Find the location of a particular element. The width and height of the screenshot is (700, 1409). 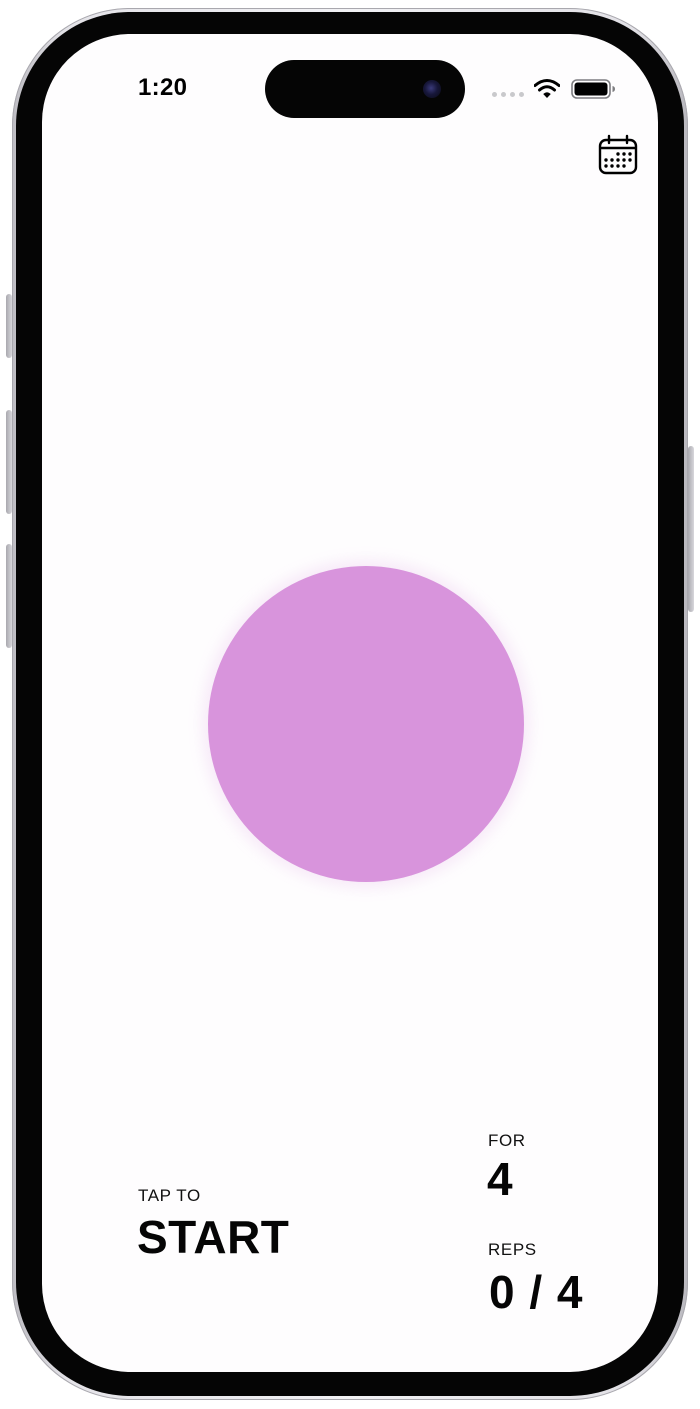

cellular-signal-icon is located at coordinates (508, 94).